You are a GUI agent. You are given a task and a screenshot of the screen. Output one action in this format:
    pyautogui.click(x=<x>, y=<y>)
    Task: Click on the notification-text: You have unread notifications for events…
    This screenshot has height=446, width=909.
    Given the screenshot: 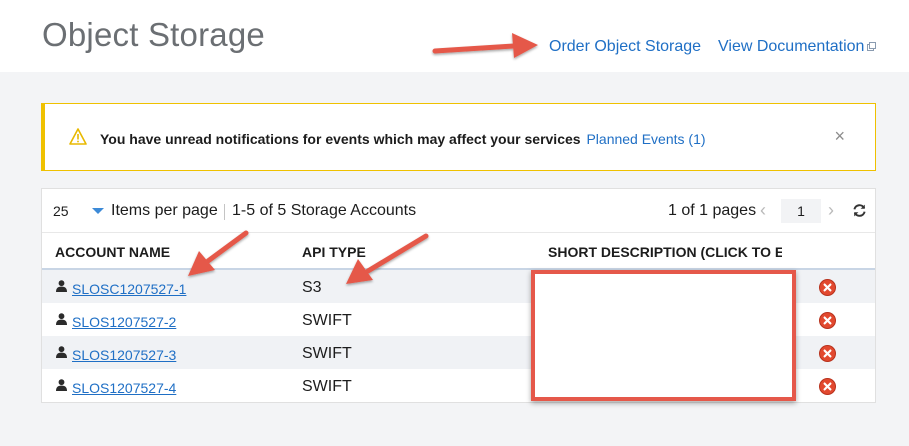 What is the action you would take?
    pyautogui.click(x=340, y=139)
    